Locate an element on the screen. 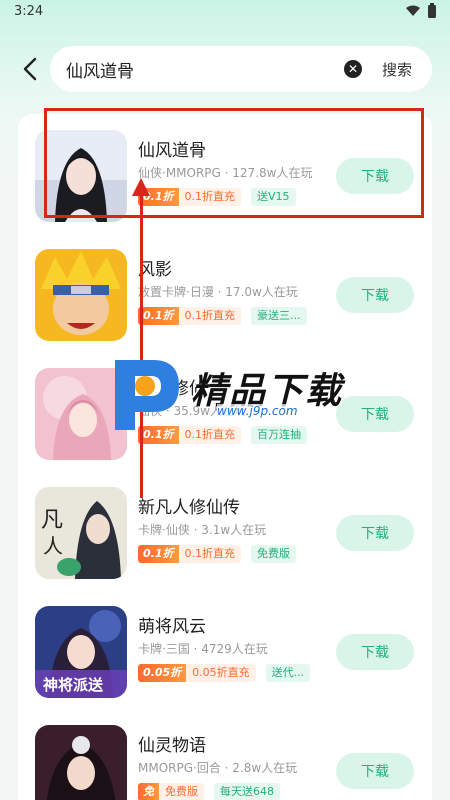  tag-row: 免 免费版 每天送648 is located at coordinates (209, 791).